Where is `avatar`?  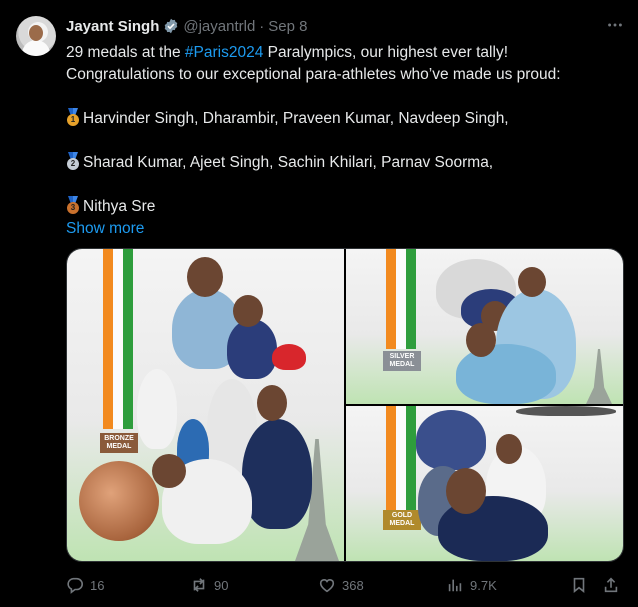 avatar is located at coordinates (36, 36).